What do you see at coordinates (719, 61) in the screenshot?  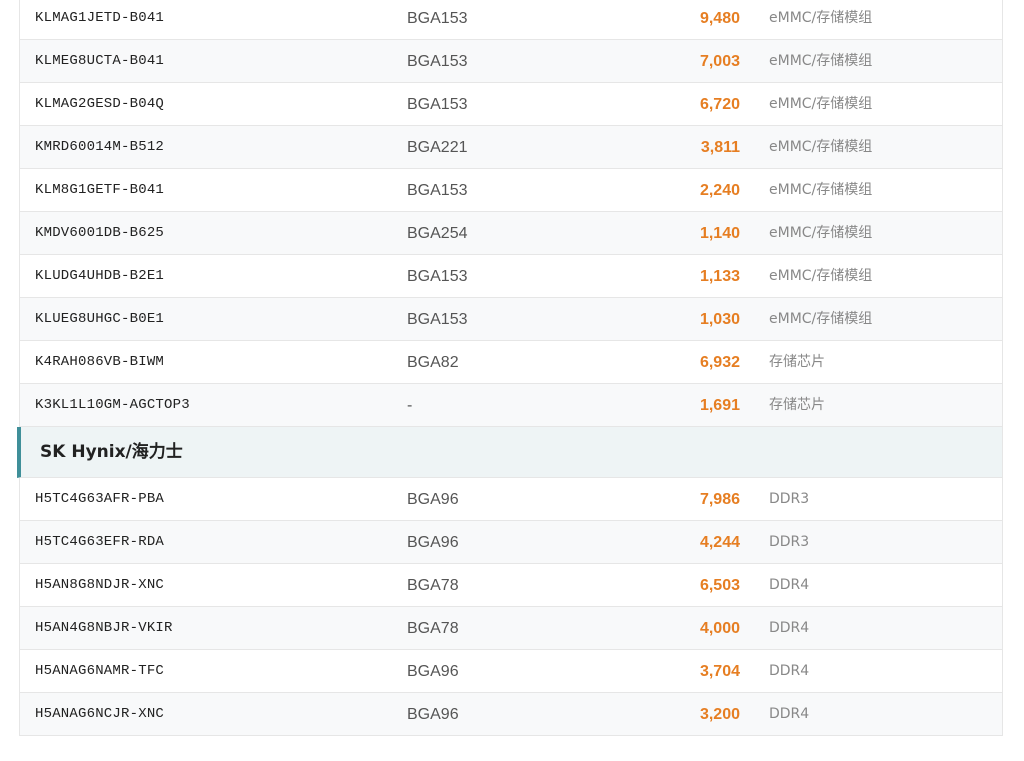 I see `quantity: 7,003` at bounding box center [719, 61].